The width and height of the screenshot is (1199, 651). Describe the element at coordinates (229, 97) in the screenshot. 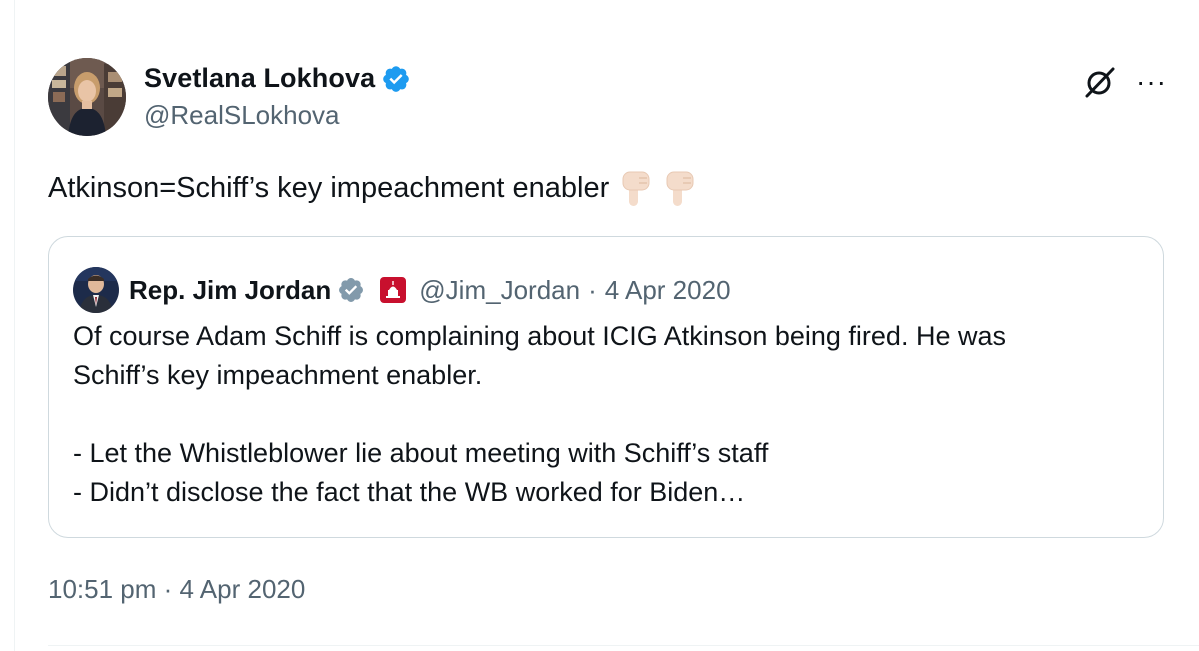

I see `tweet-header: Svetlana Lokhova @RealSLokhova` at that location.